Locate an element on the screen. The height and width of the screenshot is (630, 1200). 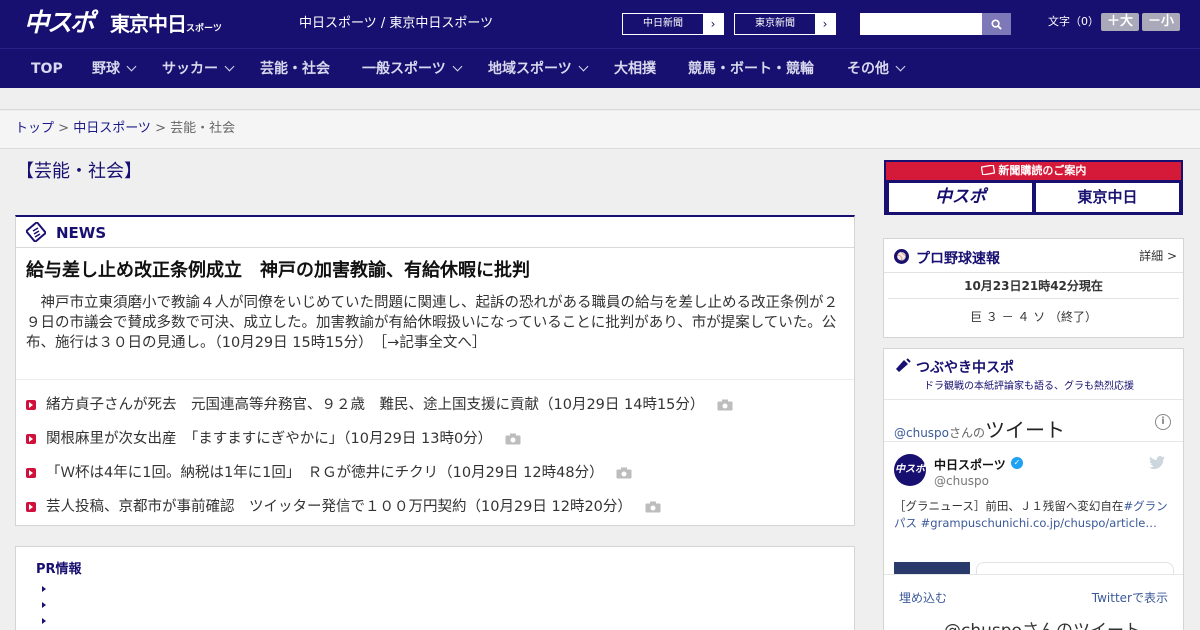
nav-label: 地域スポーツ is located at coordinates (530, 69).